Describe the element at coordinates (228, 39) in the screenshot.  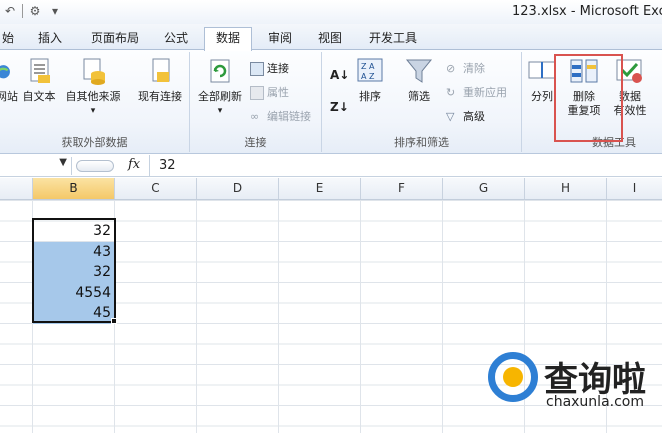
I see `tab-data: 数据` at that location.